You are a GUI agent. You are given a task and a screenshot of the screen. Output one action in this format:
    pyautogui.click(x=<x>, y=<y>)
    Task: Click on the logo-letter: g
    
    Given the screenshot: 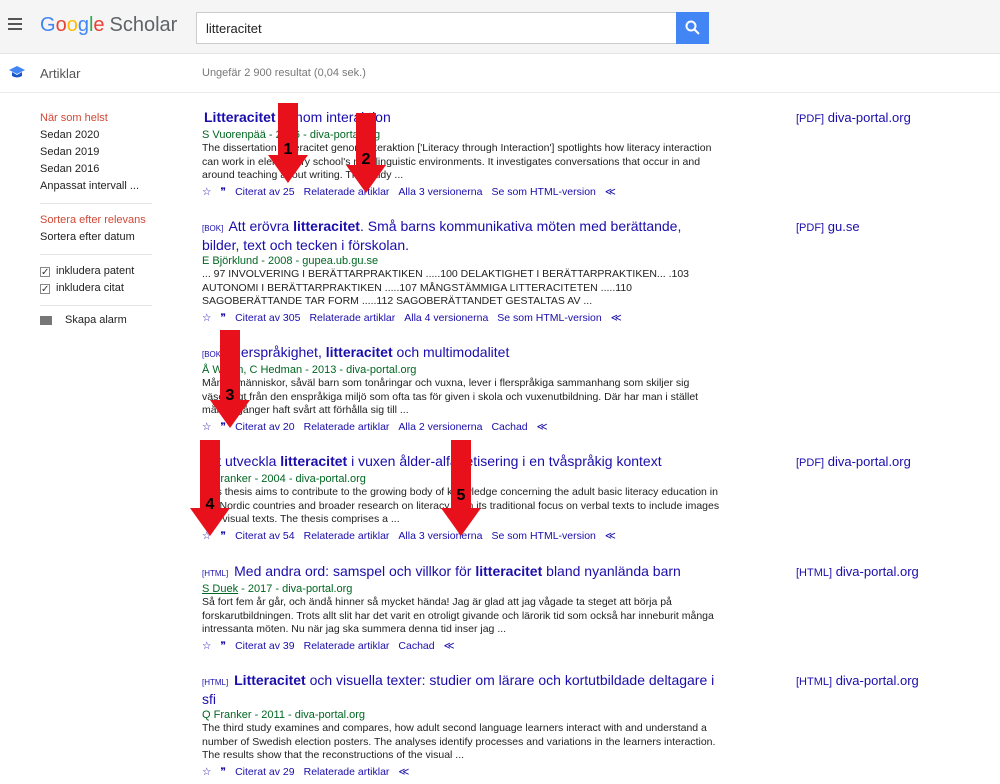 What is the action you would take?
    pyautogui.click(x=83, y=25)
    